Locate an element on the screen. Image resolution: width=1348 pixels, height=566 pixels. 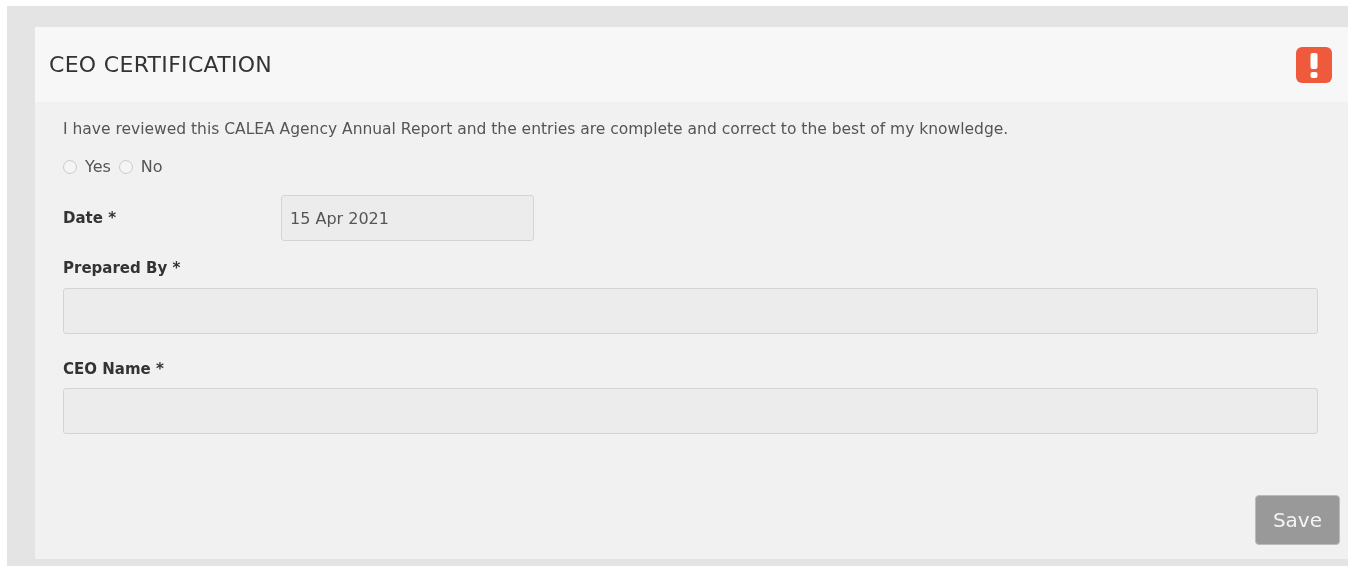
input-field: 15 Apr 2021 is located at coordinates (407, 218).